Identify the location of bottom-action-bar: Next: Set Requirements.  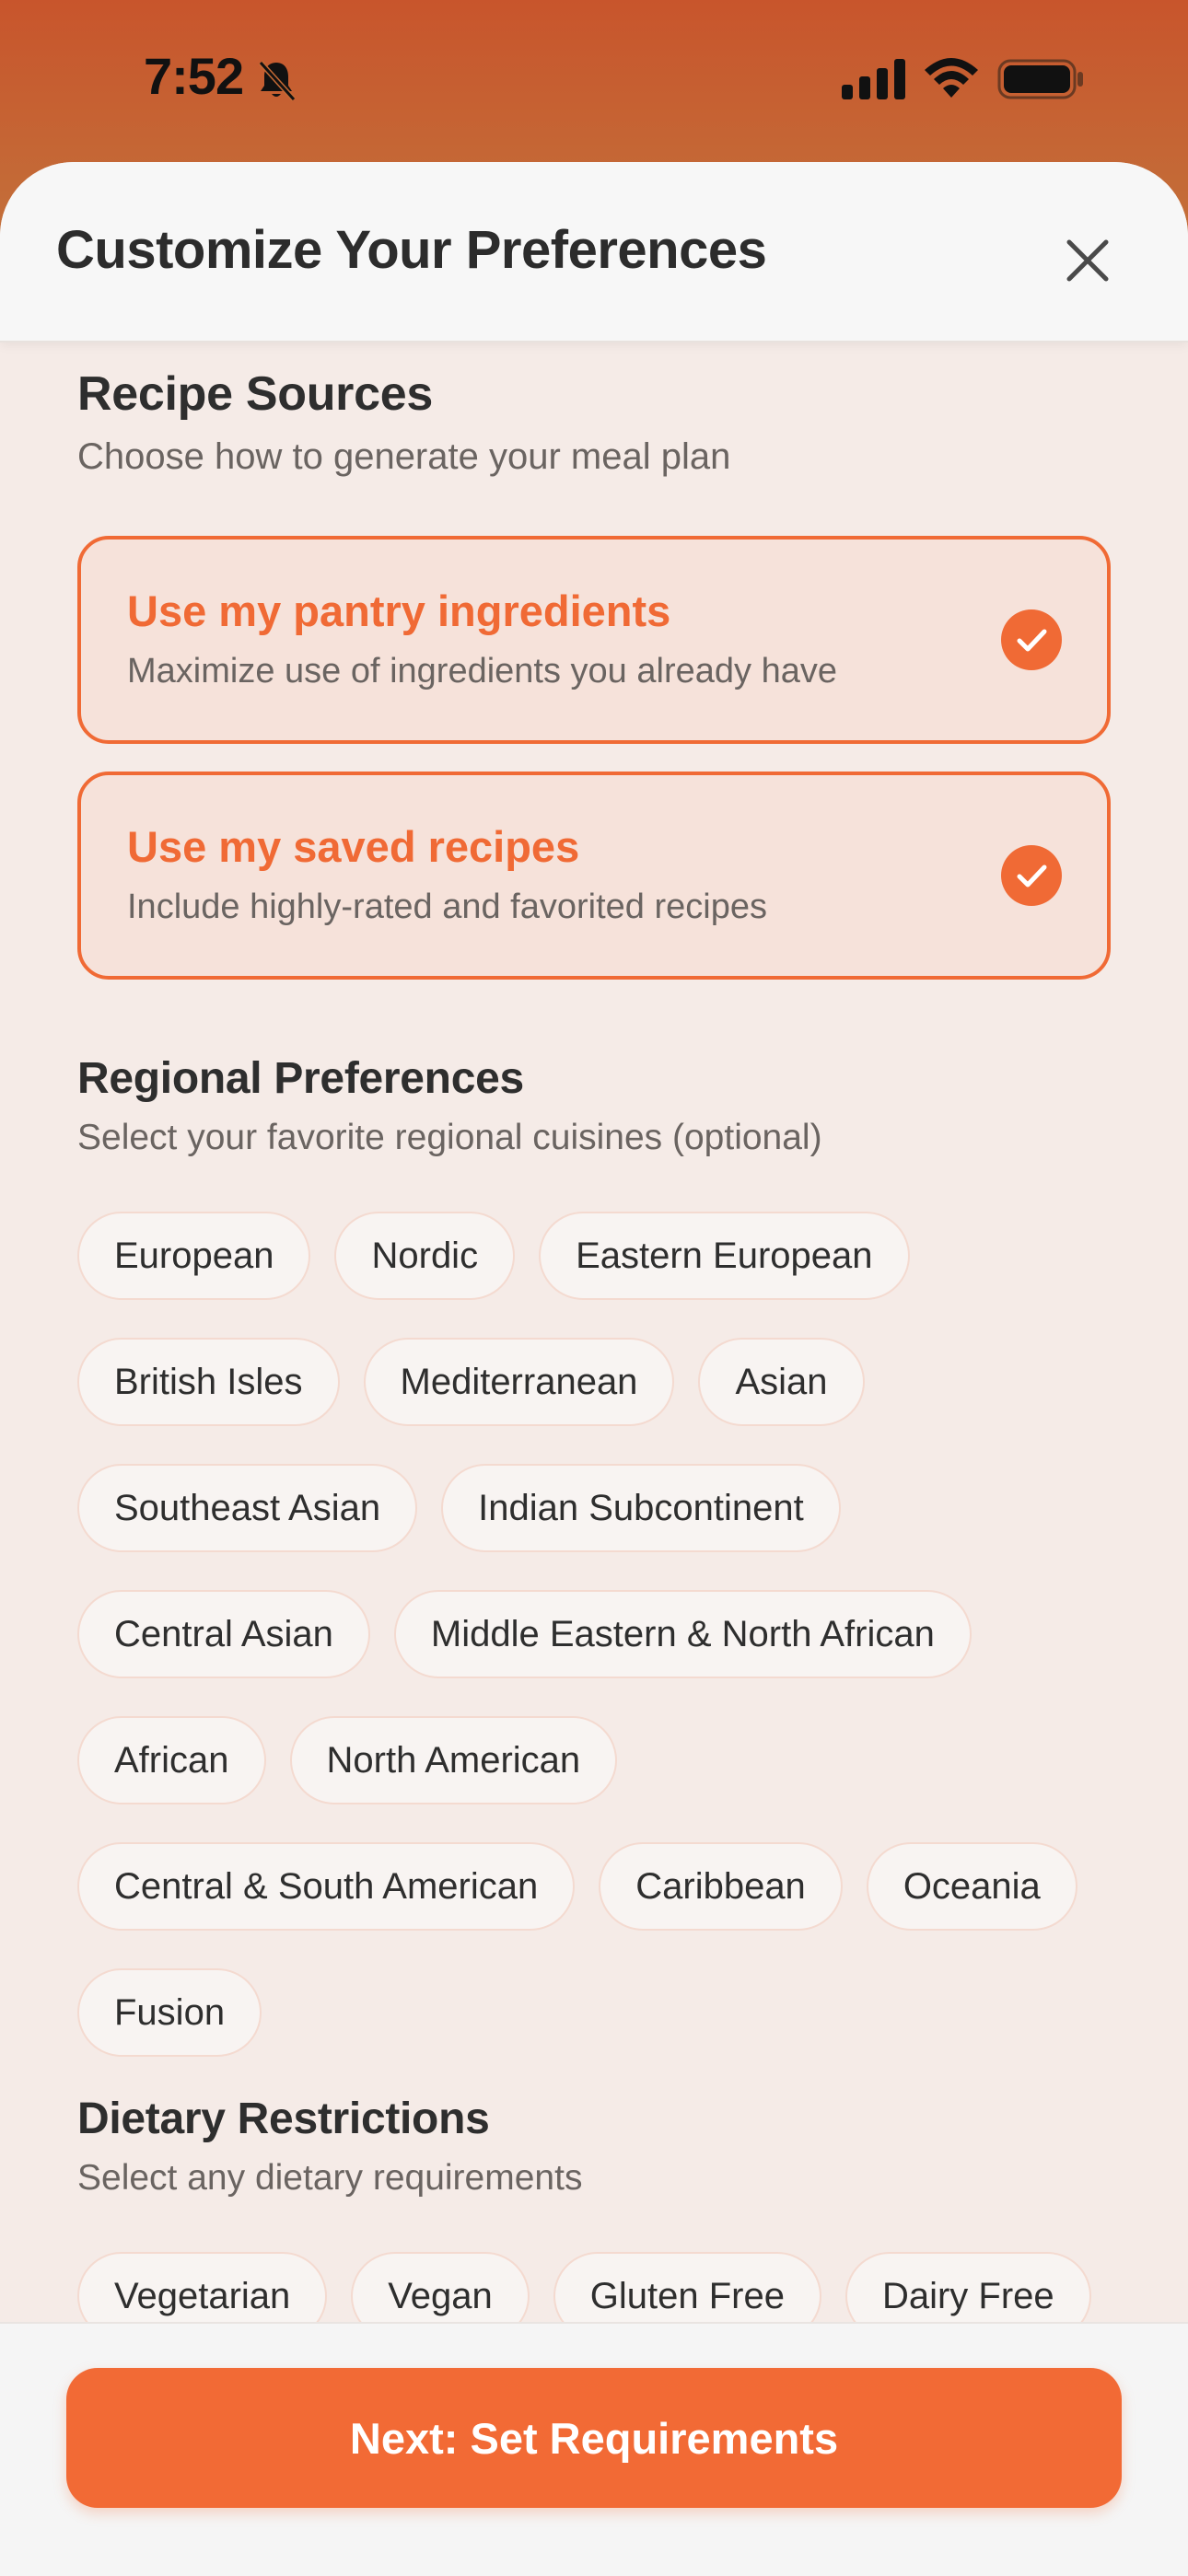
(594, 2449).